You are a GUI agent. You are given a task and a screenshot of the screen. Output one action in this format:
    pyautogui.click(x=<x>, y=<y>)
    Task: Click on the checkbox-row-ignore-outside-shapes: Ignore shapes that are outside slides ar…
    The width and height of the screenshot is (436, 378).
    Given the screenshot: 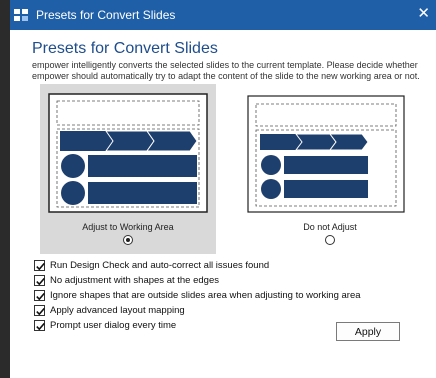 What is the action you would take?
    pyautogui.click(x=197, y=295)
    